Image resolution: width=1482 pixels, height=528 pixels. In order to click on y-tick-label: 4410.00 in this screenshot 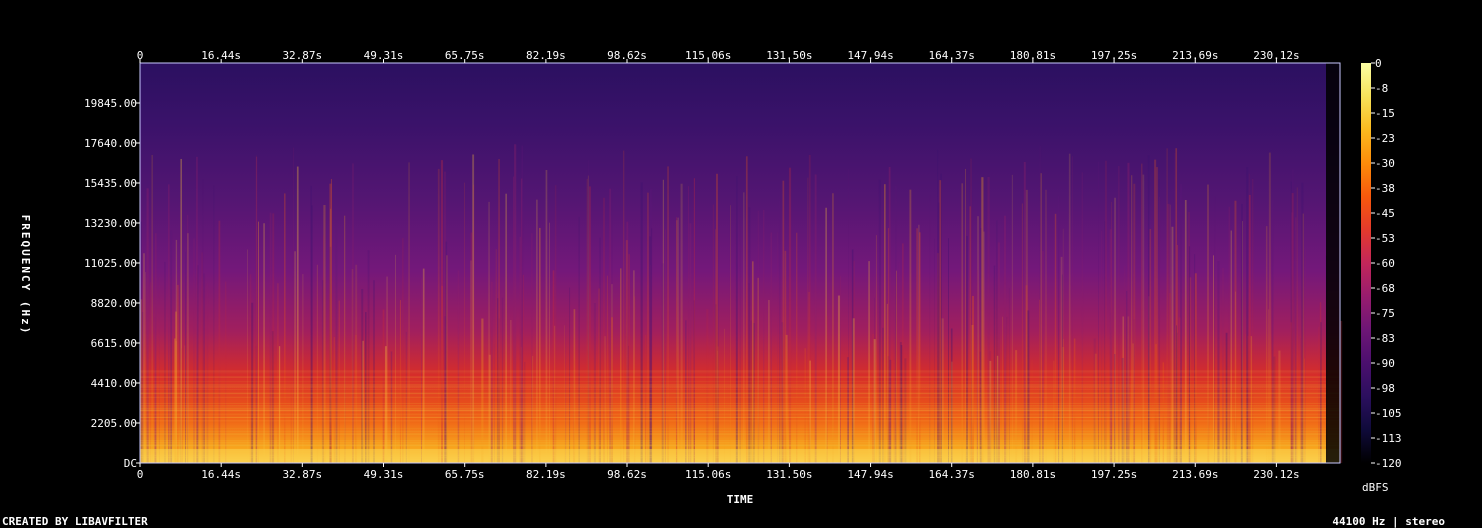, I will do `click(114, 383)`.